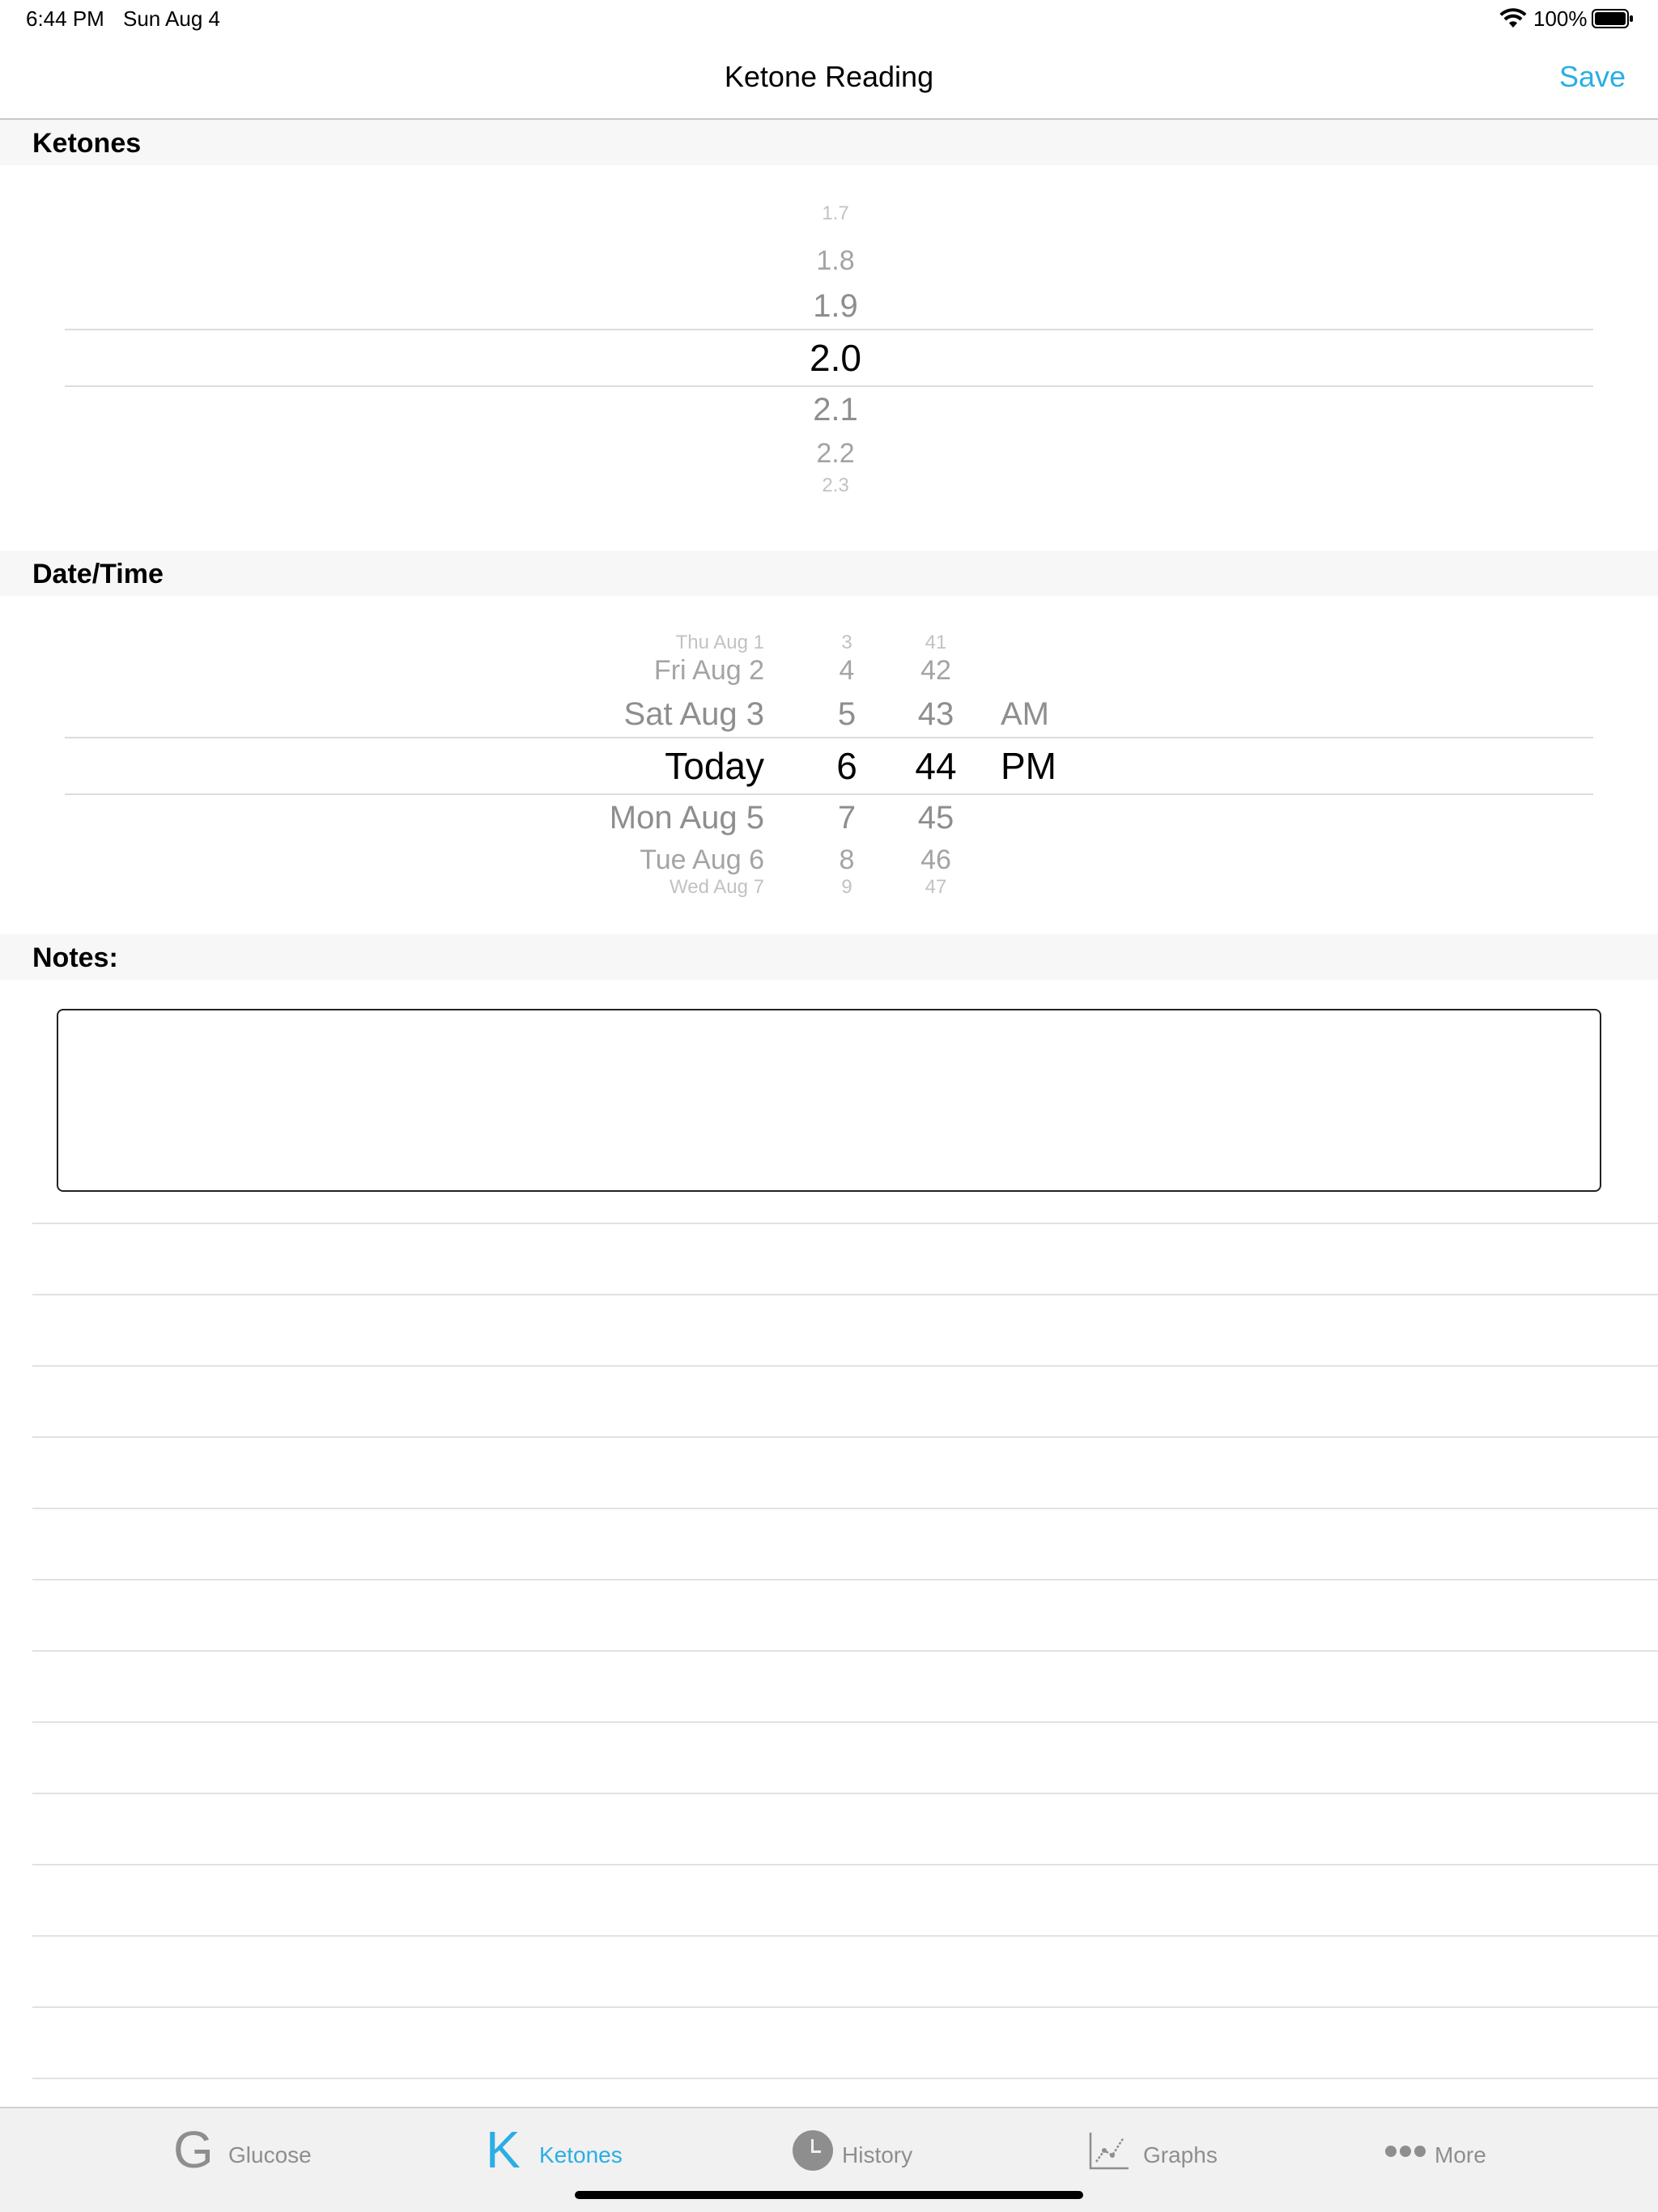 This screenshot has width=1658, height=2212. I want to click on tab-label: History, so click(877, 2154).